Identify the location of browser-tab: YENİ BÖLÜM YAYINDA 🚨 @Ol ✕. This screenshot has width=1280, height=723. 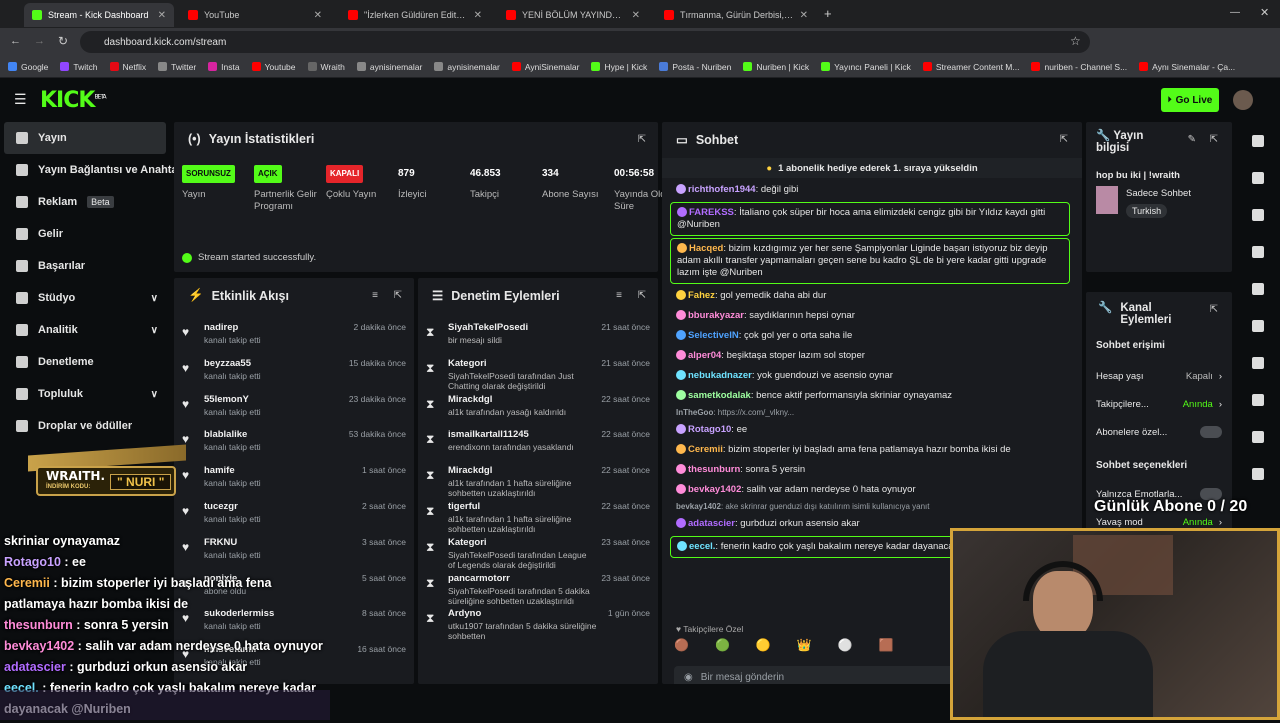
(573, 15).